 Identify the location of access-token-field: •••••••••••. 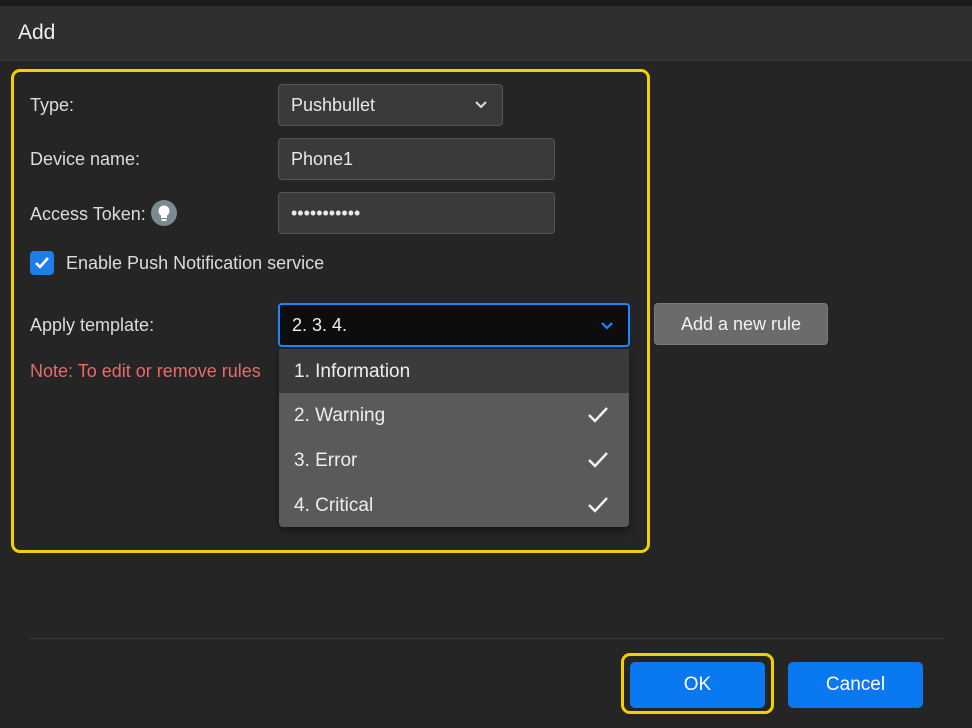
(416, 213).